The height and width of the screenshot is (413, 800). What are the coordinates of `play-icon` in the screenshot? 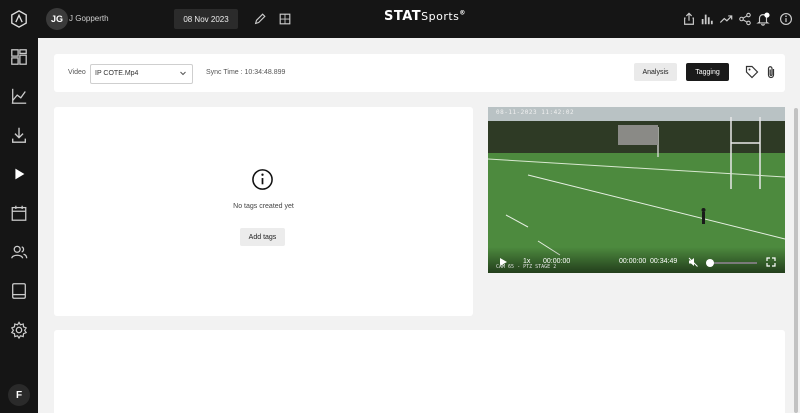 It's located at (19, 174).